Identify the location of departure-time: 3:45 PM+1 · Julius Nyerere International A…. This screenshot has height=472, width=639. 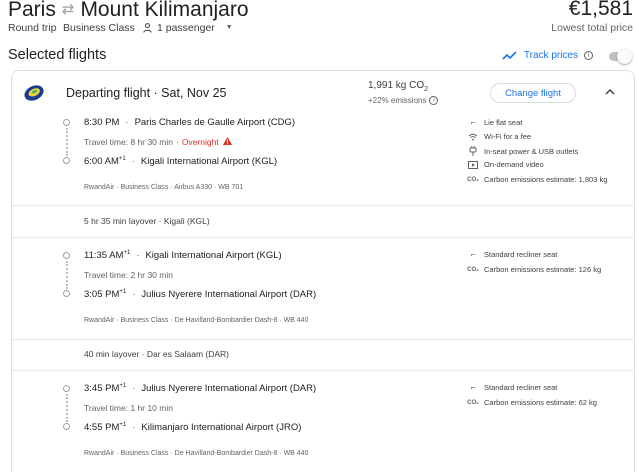
(200, 389).